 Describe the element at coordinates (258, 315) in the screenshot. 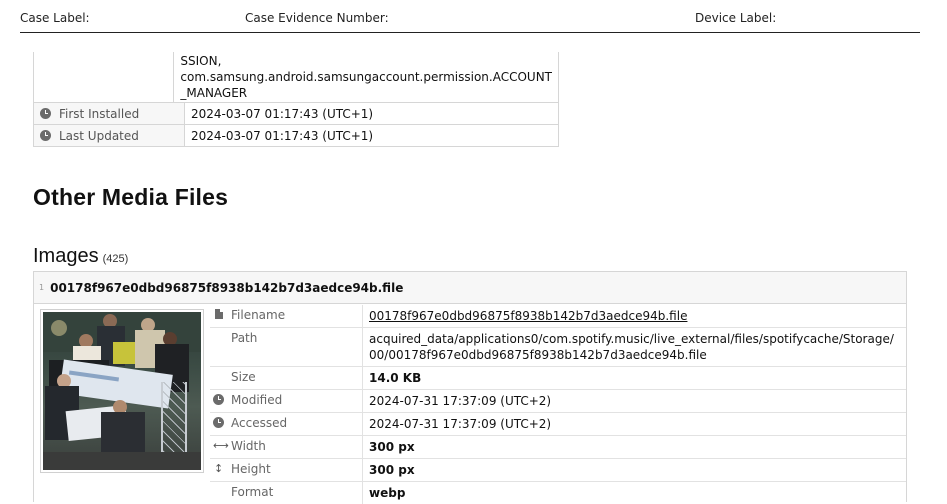

I see `filename-label: Filename` at that location.